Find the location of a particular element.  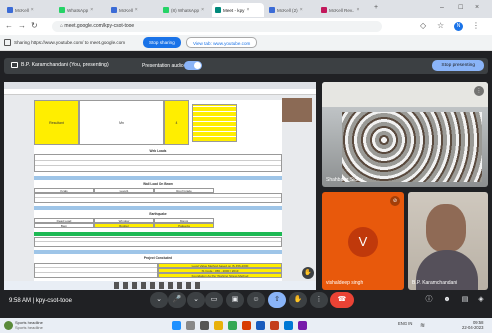

section-heading: Earthquake is located at coordinates (158, 214).